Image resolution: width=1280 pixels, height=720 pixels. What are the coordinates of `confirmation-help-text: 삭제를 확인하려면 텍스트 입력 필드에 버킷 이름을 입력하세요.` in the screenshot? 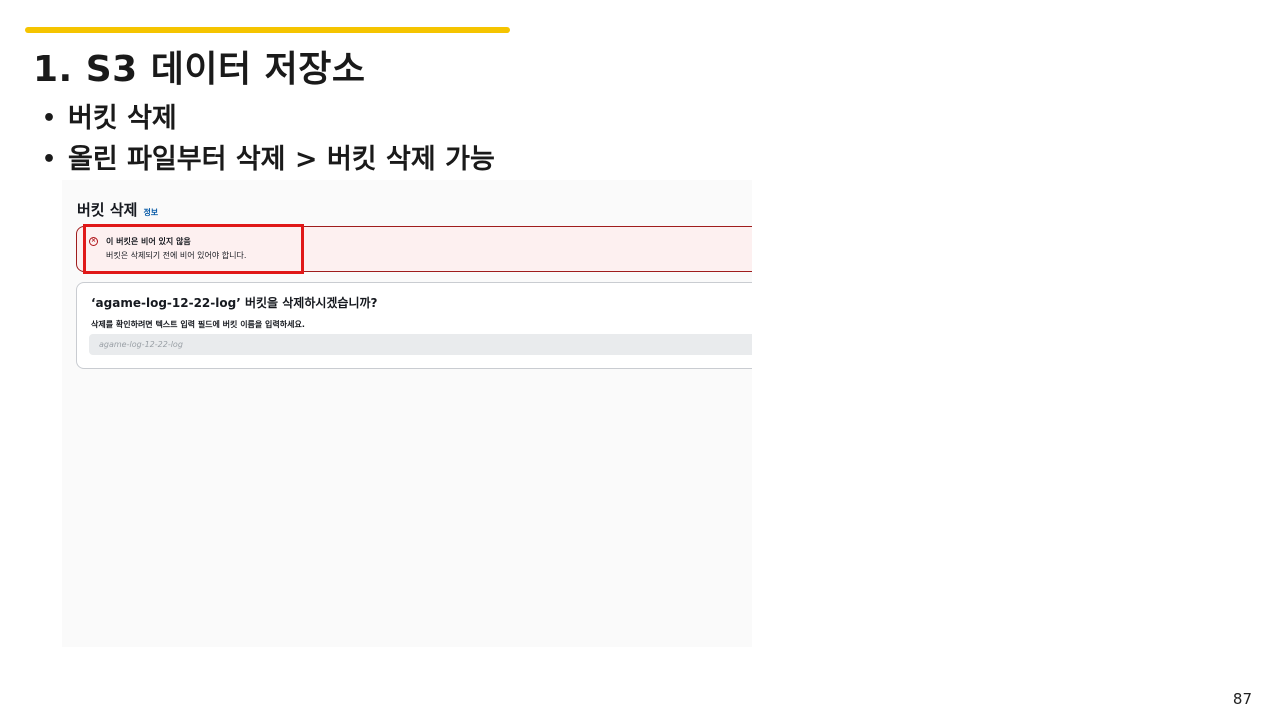 It's located at (198, 324).